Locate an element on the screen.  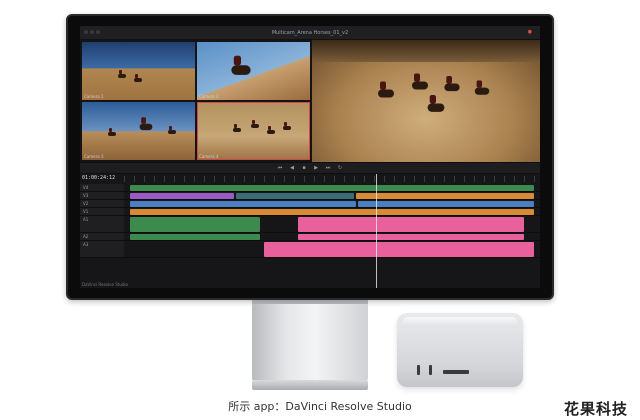
angle-tile: Camera 3 is located at coordinates (138, 131).